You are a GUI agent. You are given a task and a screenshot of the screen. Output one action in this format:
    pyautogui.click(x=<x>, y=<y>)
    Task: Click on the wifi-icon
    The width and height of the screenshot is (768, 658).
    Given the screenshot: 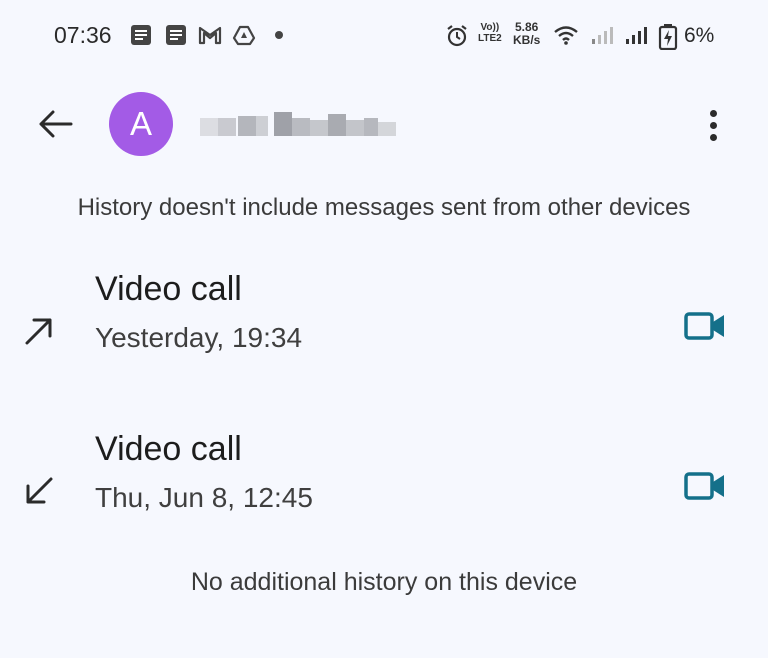 What is the action you would take?
    pyautogui.click(x=566, y=35)
    